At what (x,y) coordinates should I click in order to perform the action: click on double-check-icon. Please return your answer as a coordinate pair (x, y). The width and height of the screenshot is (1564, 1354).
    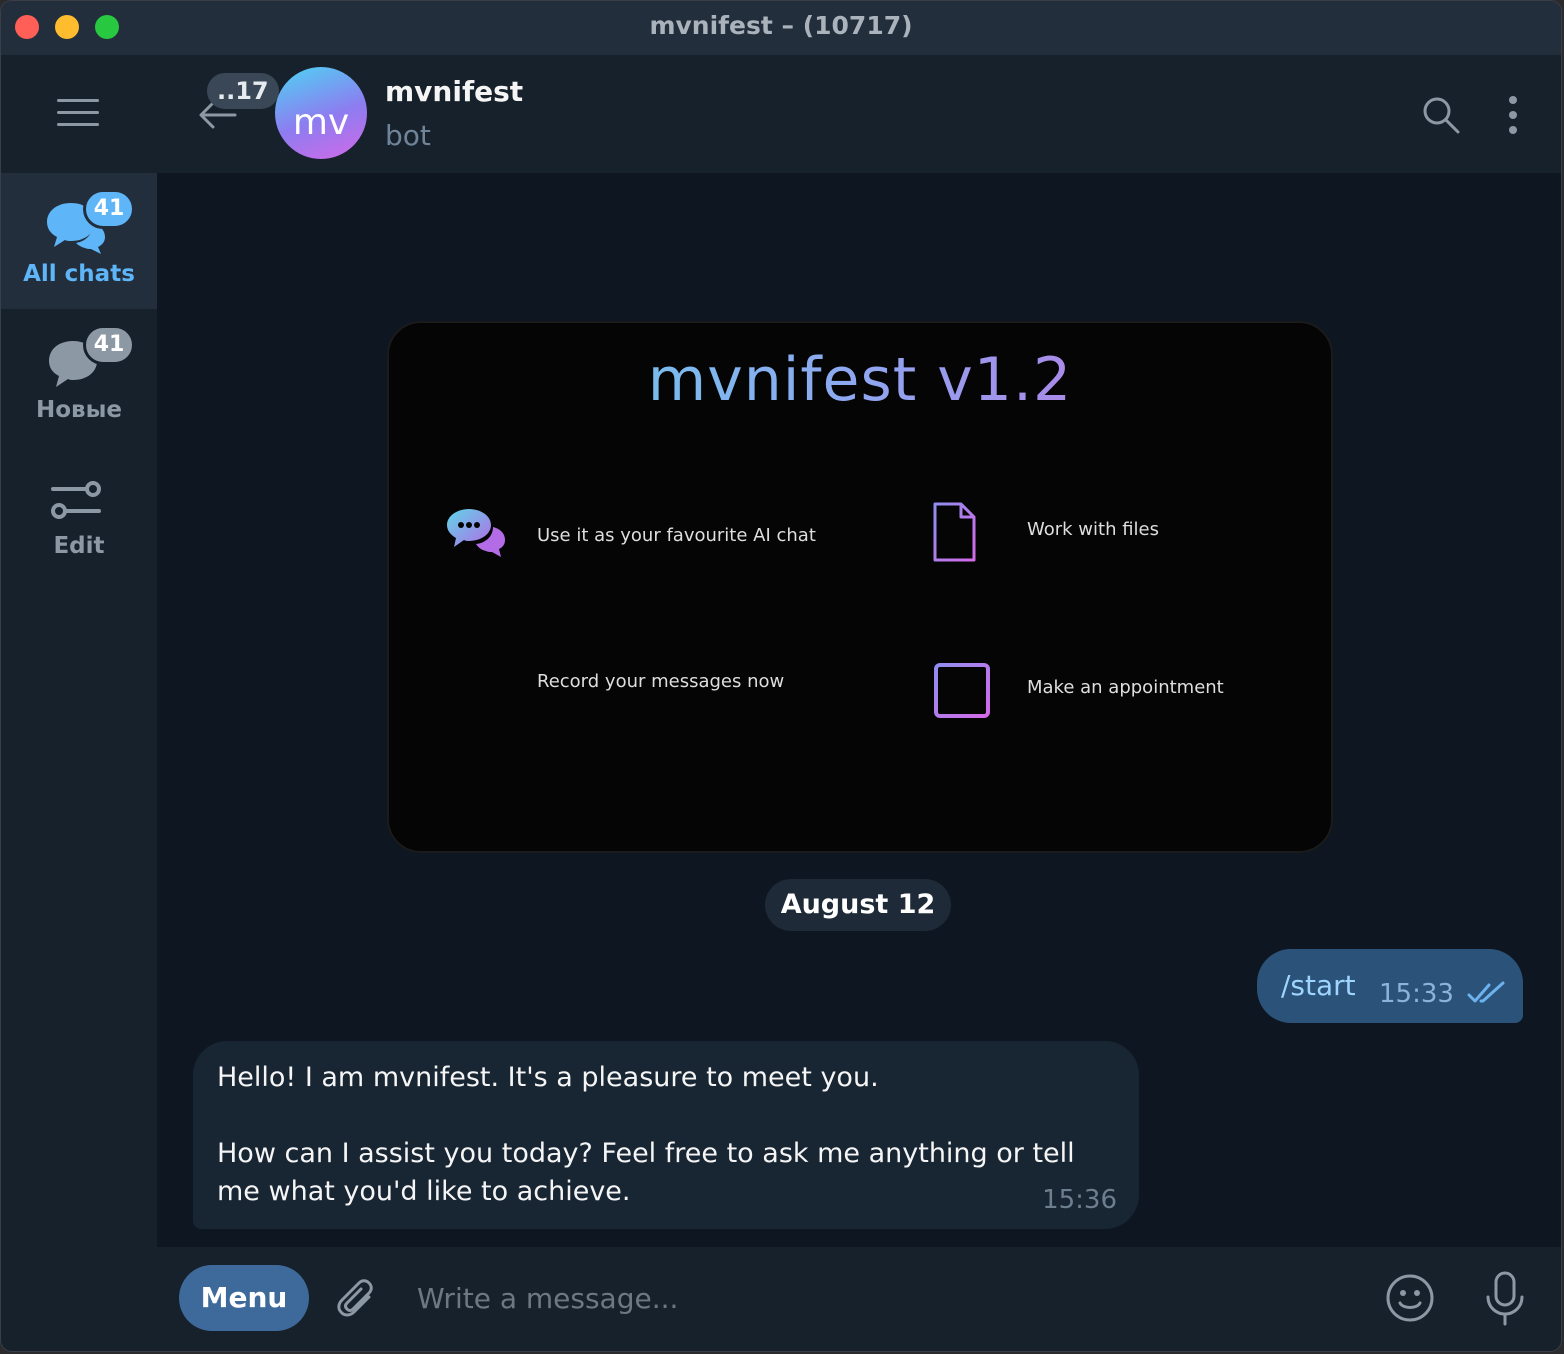
    Looking at the image, I should click on (1486, 992).